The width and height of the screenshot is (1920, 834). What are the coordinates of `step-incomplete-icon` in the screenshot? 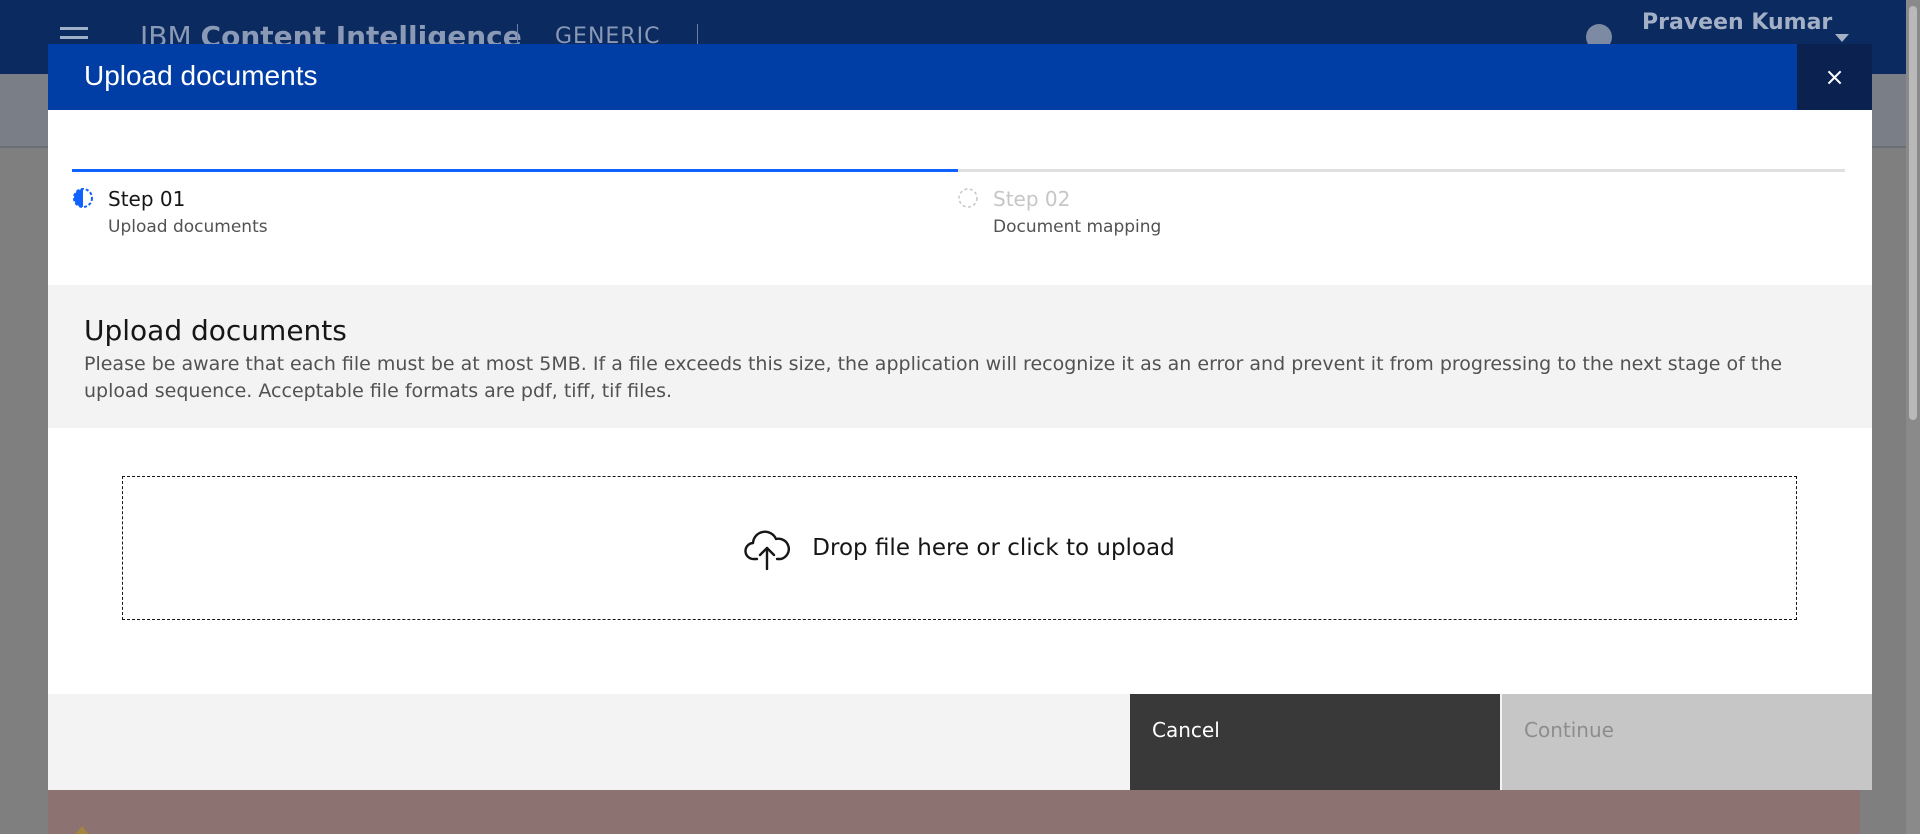 It's located at (968, 198).